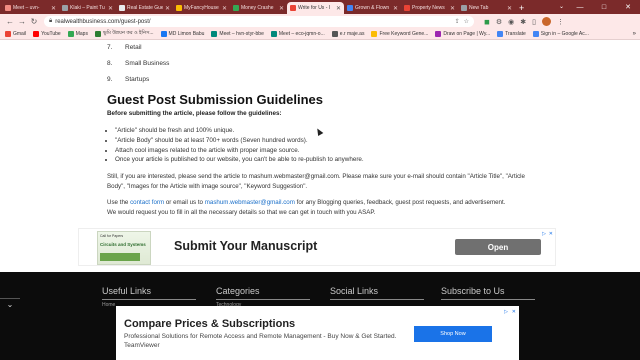 This screenshot has width=640, height=360. Describe the element at coordinates (77, 34) in the screenshot. I see `bookmark-item: Maps` at that location.